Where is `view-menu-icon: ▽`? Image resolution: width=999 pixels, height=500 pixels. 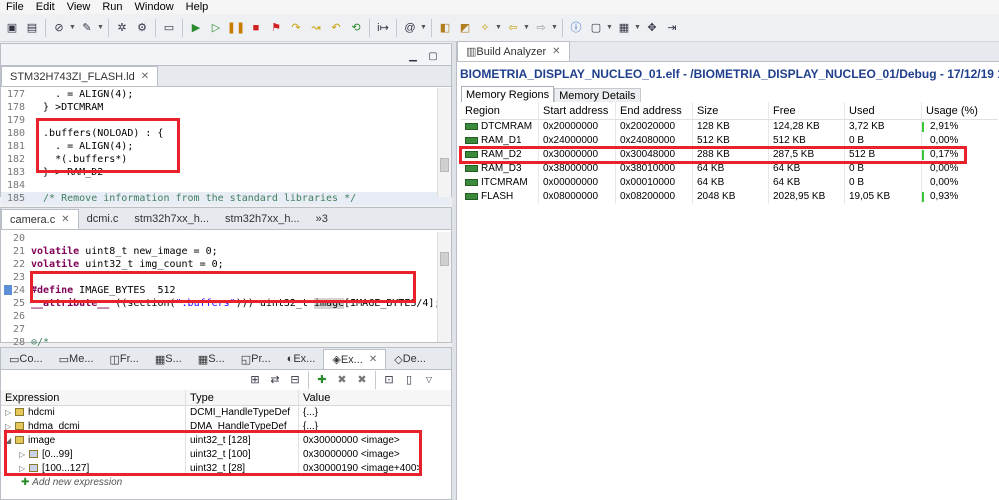 view-menu-icon: ▽ is located at coordinates (429, 380).